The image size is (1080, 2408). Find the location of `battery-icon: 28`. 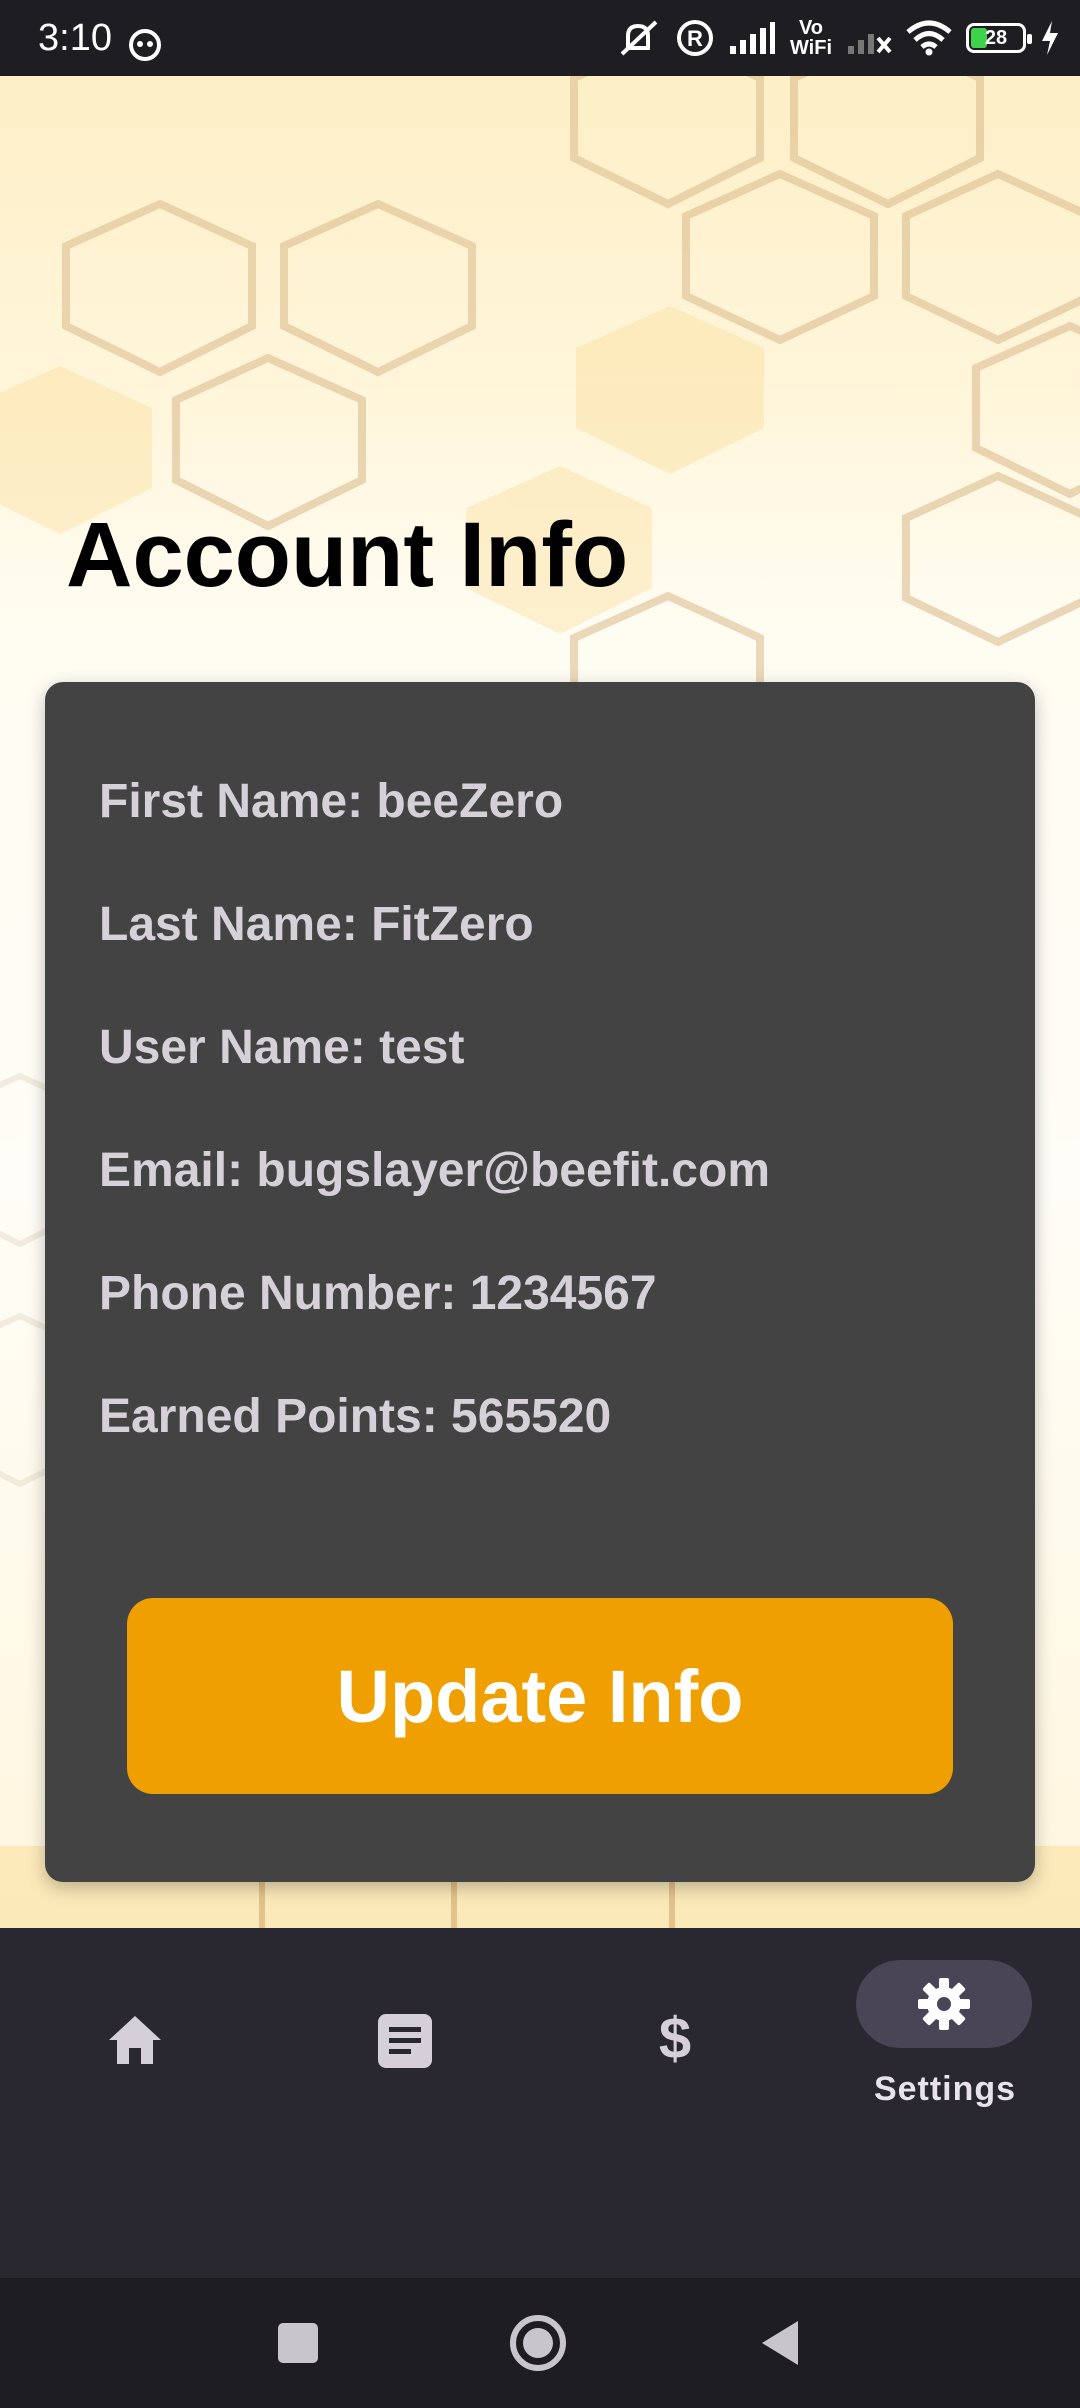

battery-icon: 28 is located at coordinates (999, 38).